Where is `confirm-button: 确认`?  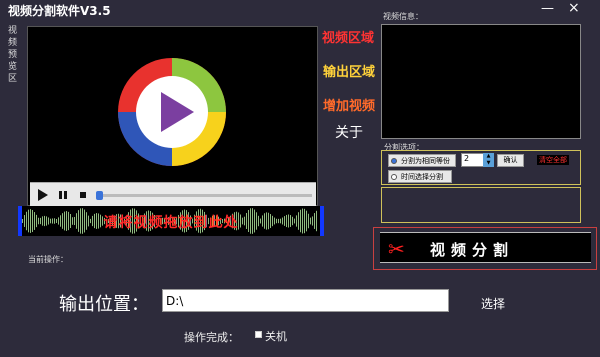
confirm-button: 确认 is located at coordinates (510, 160).